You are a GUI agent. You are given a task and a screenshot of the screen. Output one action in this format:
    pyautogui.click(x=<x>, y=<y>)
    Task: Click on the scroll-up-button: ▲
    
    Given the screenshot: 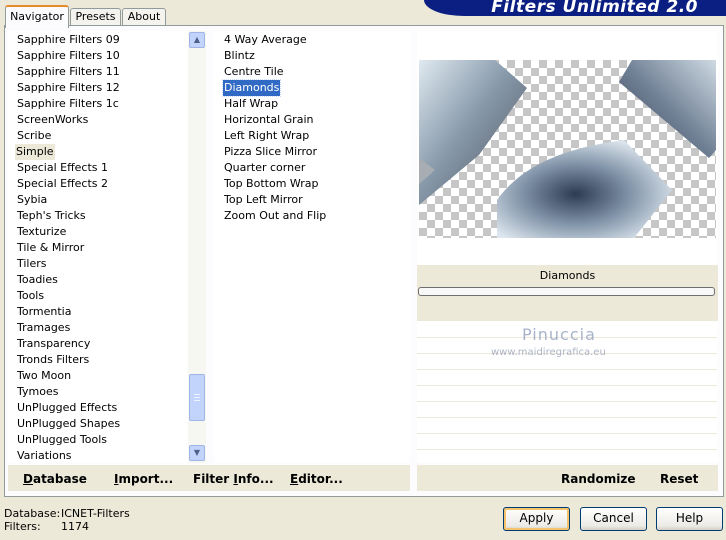 What is the action you would take?
    pyautogui.click(x=197, y=40)
    